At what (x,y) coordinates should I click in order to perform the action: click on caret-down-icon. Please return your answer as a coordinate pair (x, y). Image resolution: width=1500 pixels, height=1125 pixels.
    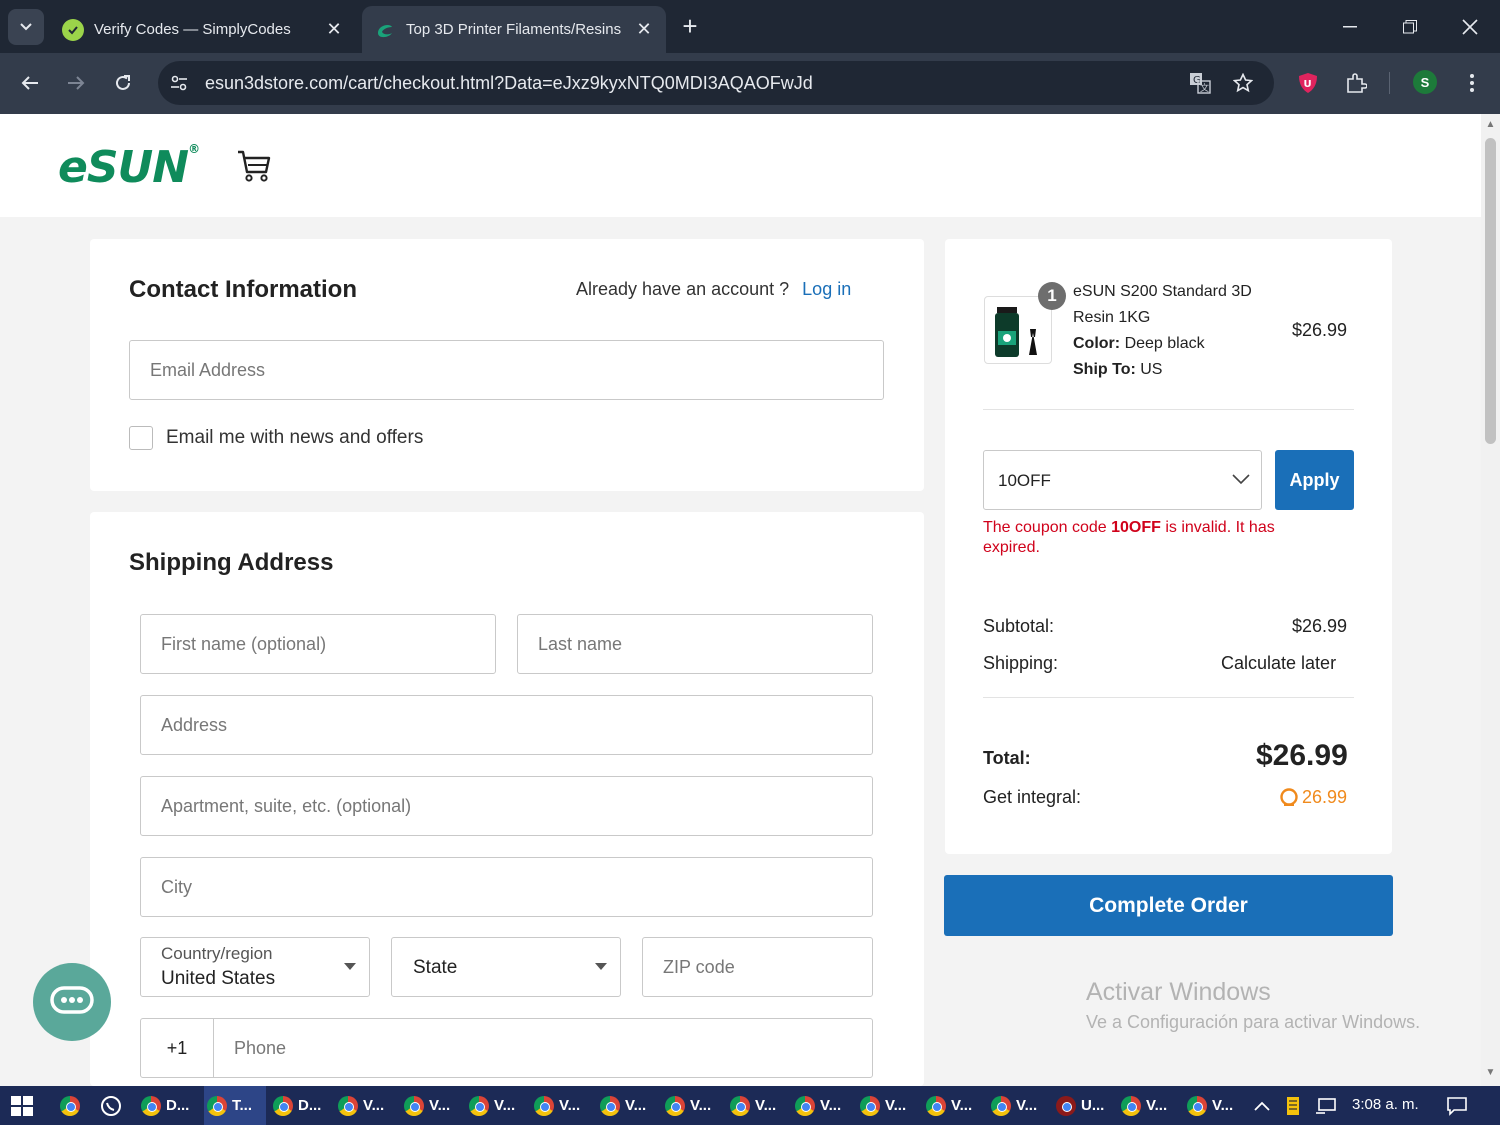
    Looking at the image, I should click on (350, 966).